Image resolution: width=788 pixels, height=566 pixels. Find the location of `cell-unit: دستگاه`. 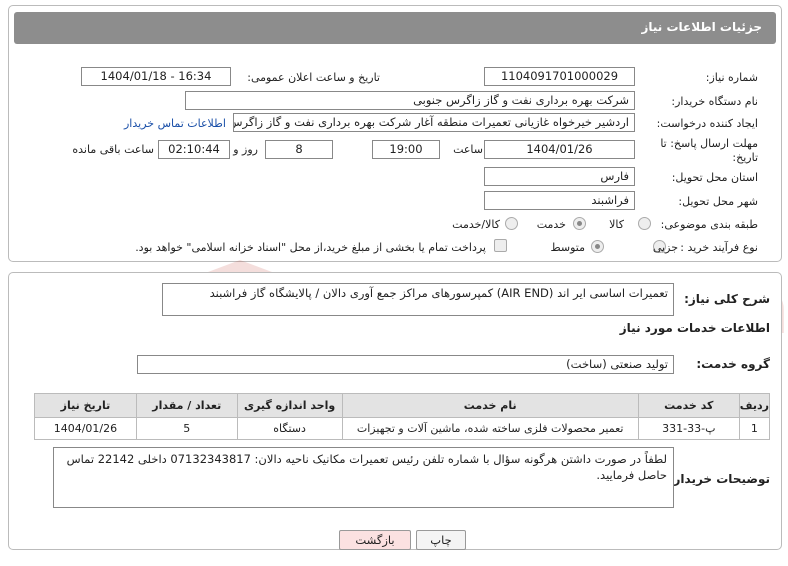

cell-unit: دستگاه is located at coordinates (289, 428).